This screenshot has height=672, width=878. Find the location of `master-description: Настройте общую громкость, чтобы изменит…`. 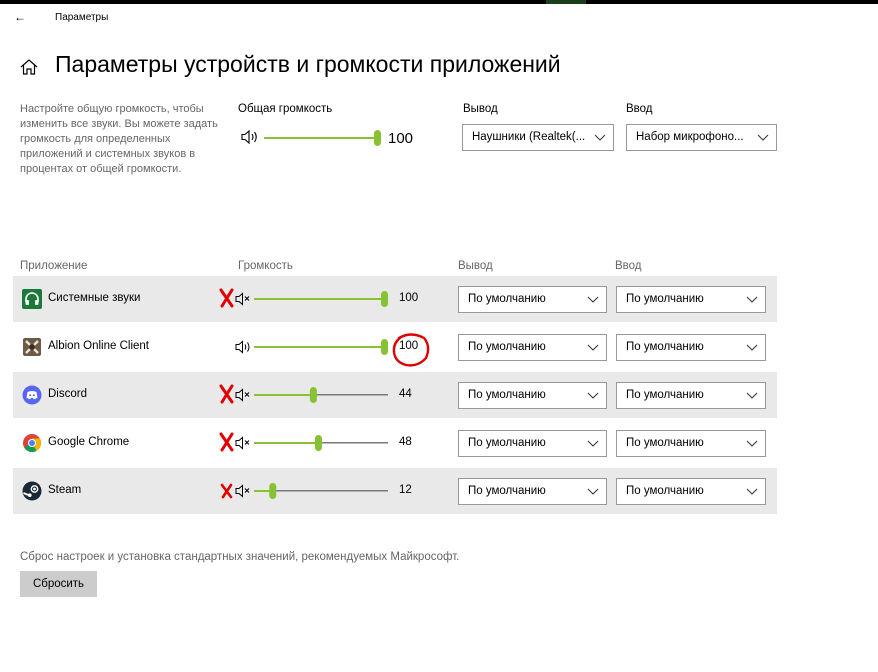

master-description: Настройте общую громкость, чтобы изменит… is located at coordinates (119, 139).